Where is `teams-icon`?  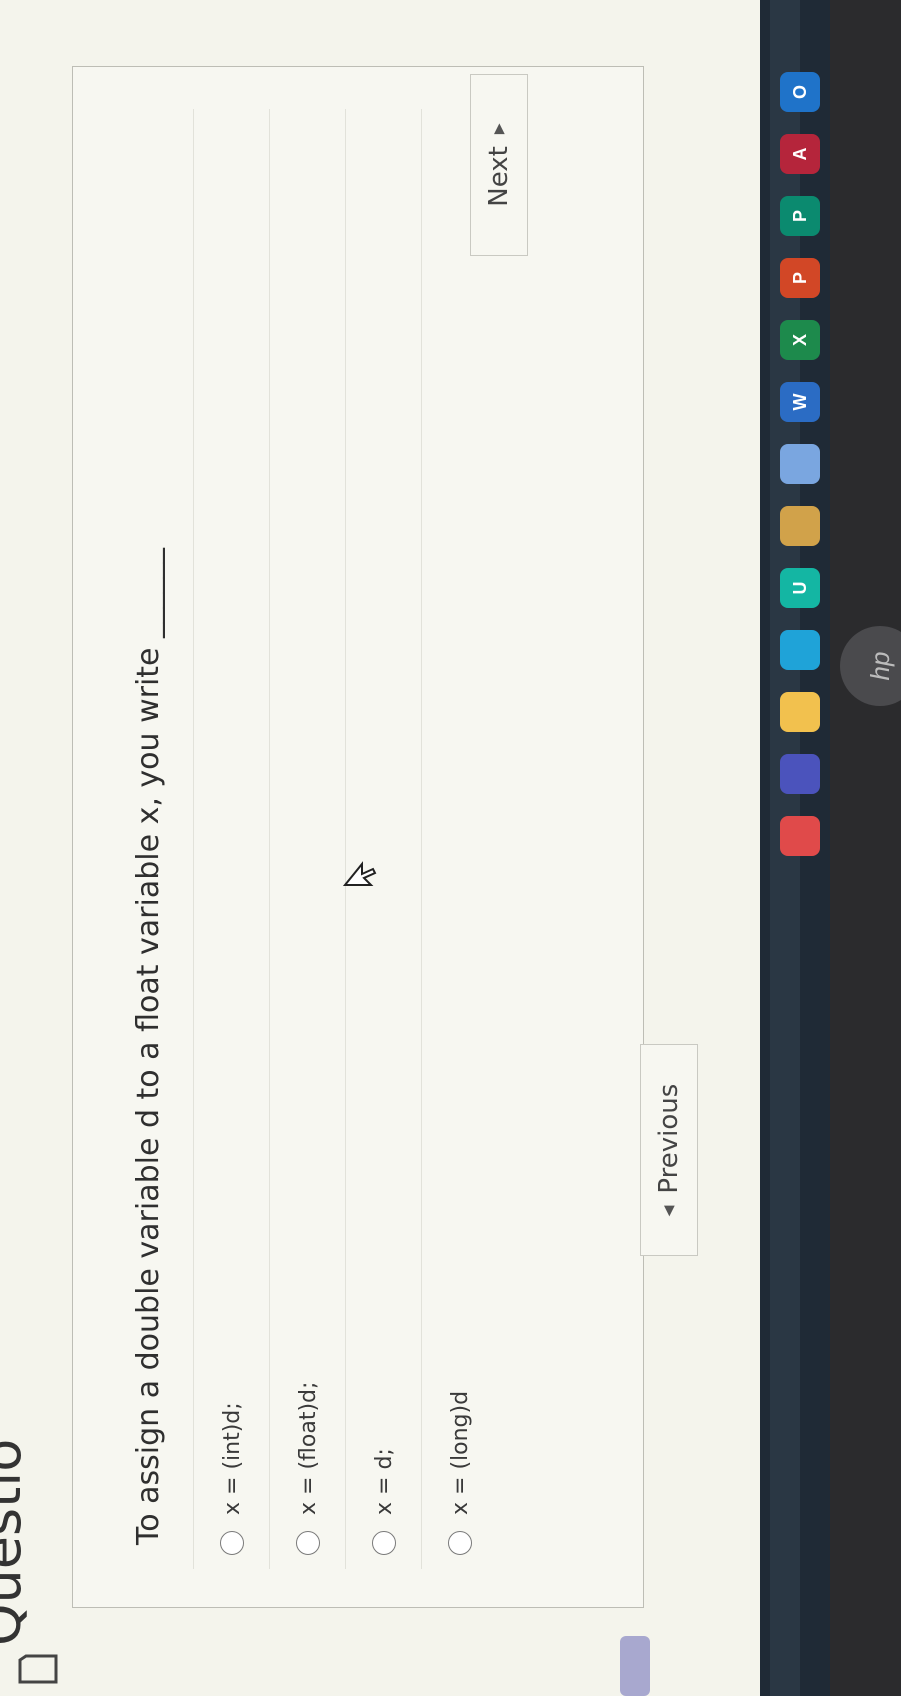
teams-icon is located at coordinates (800, 774).